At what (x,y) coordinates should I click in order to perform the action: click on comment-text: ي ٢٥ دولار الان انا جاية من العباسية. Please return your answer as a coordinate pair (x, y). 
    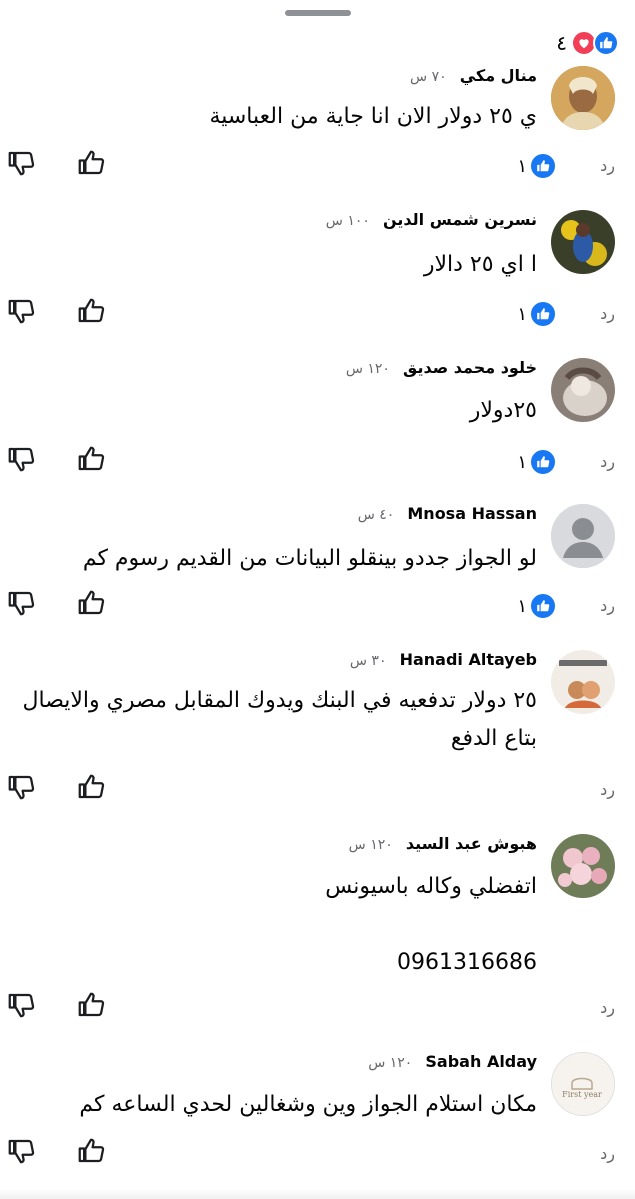
    Looking at the image, I should click on (373, 117).